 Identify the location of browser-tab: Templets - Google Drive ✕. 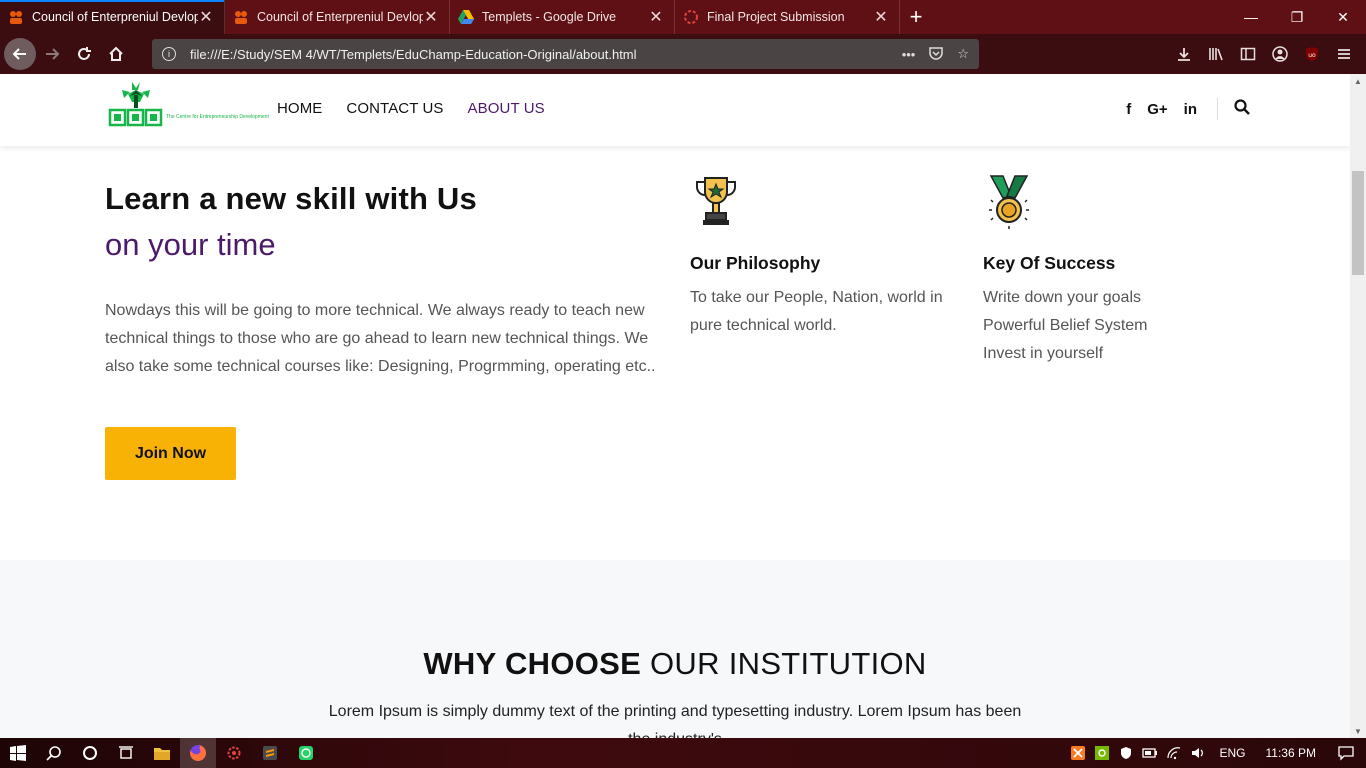
(562, 17).